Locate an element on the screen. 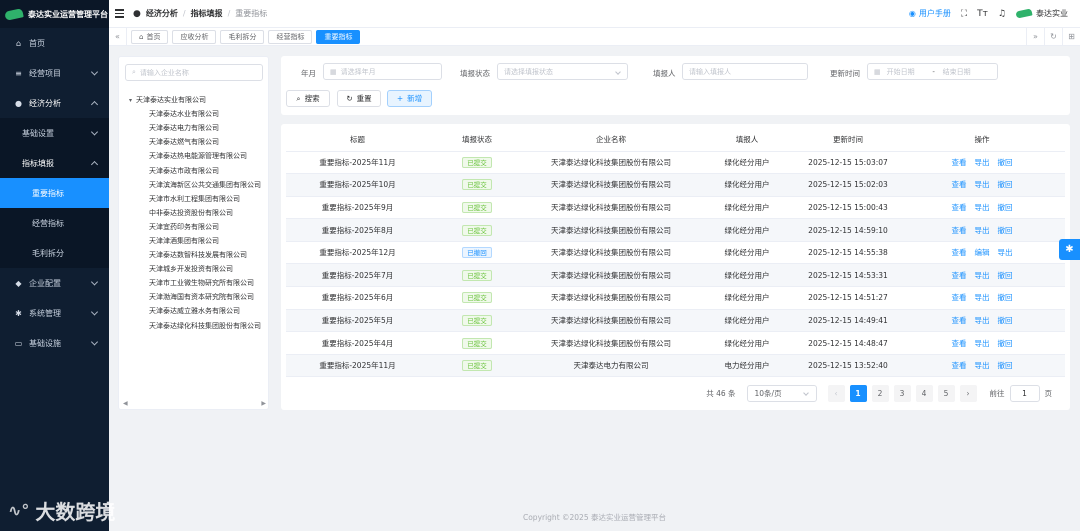 Image resolution: width=1080 pixels, height=531 pixels. page-button-3: 3 is located at coordinates (902, 393).